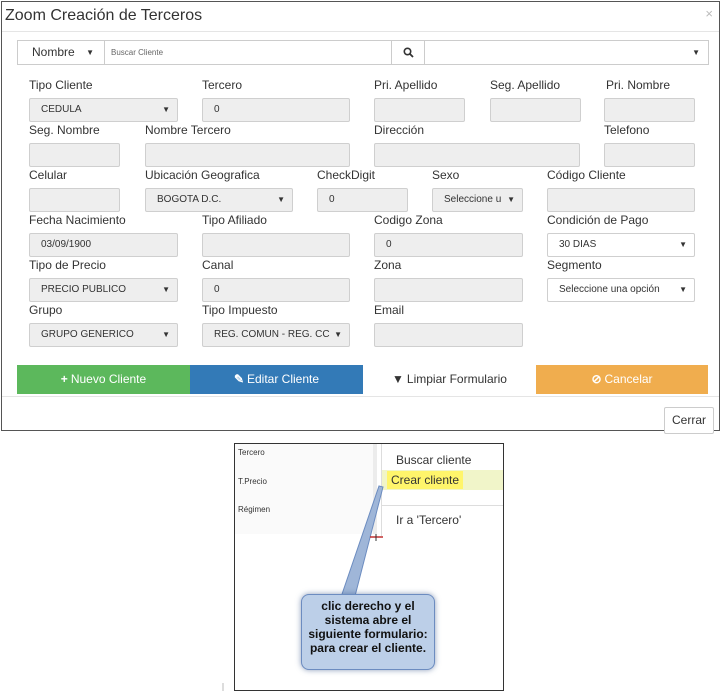 The width and height of the screenshot is (723, 695). Describe the element at coordinates (361, 543) in the screenshot. I see `callout-arrow` at that location.